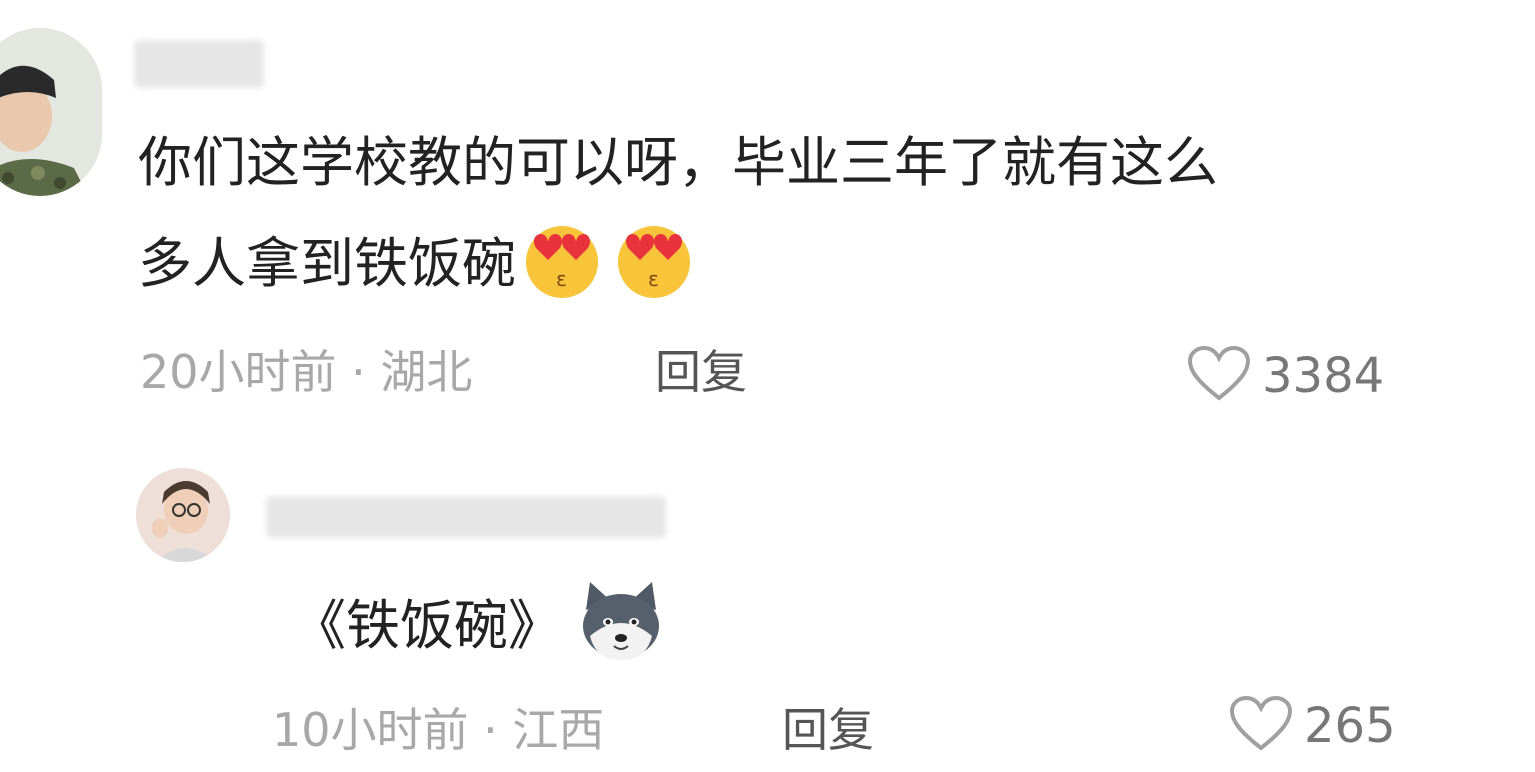 The height and width of the screenshot is (772, 1535). I want to click on like-button: 265, so click(1312, 726).